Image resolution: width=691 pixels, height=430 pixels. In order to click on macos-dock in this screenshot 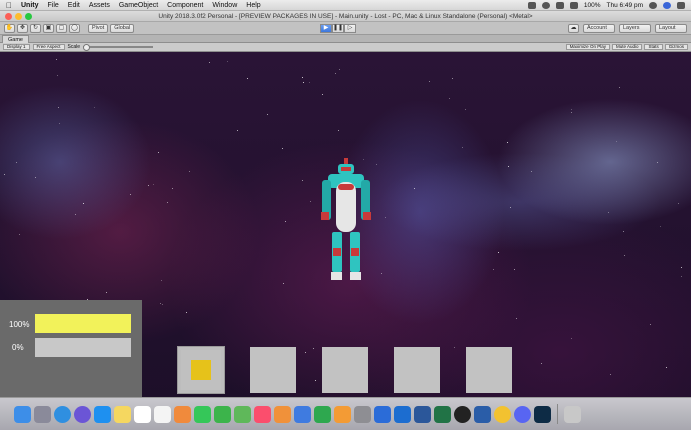, I will do `click(345, 413)`.